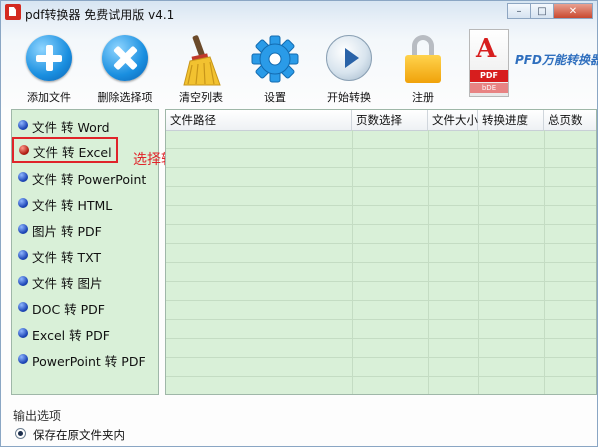 Image resolution: width=598 pixels, height=447 pixels. What do you see at coordinates (49, 58) in the screenshot?
I see `add-icon` at bounding box center [49, 58].